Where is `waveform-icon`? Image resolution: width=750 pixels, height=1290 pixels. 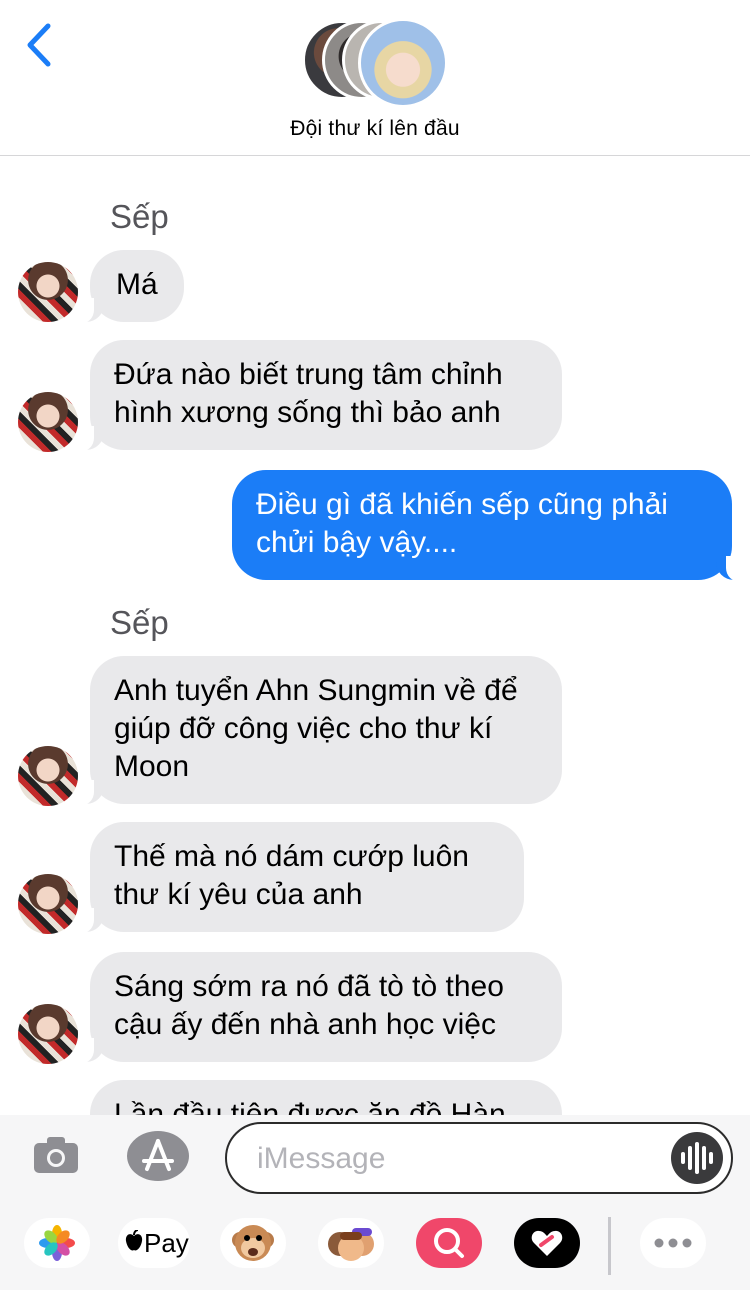 waveform-icon is located at coordinates (697, 1158).